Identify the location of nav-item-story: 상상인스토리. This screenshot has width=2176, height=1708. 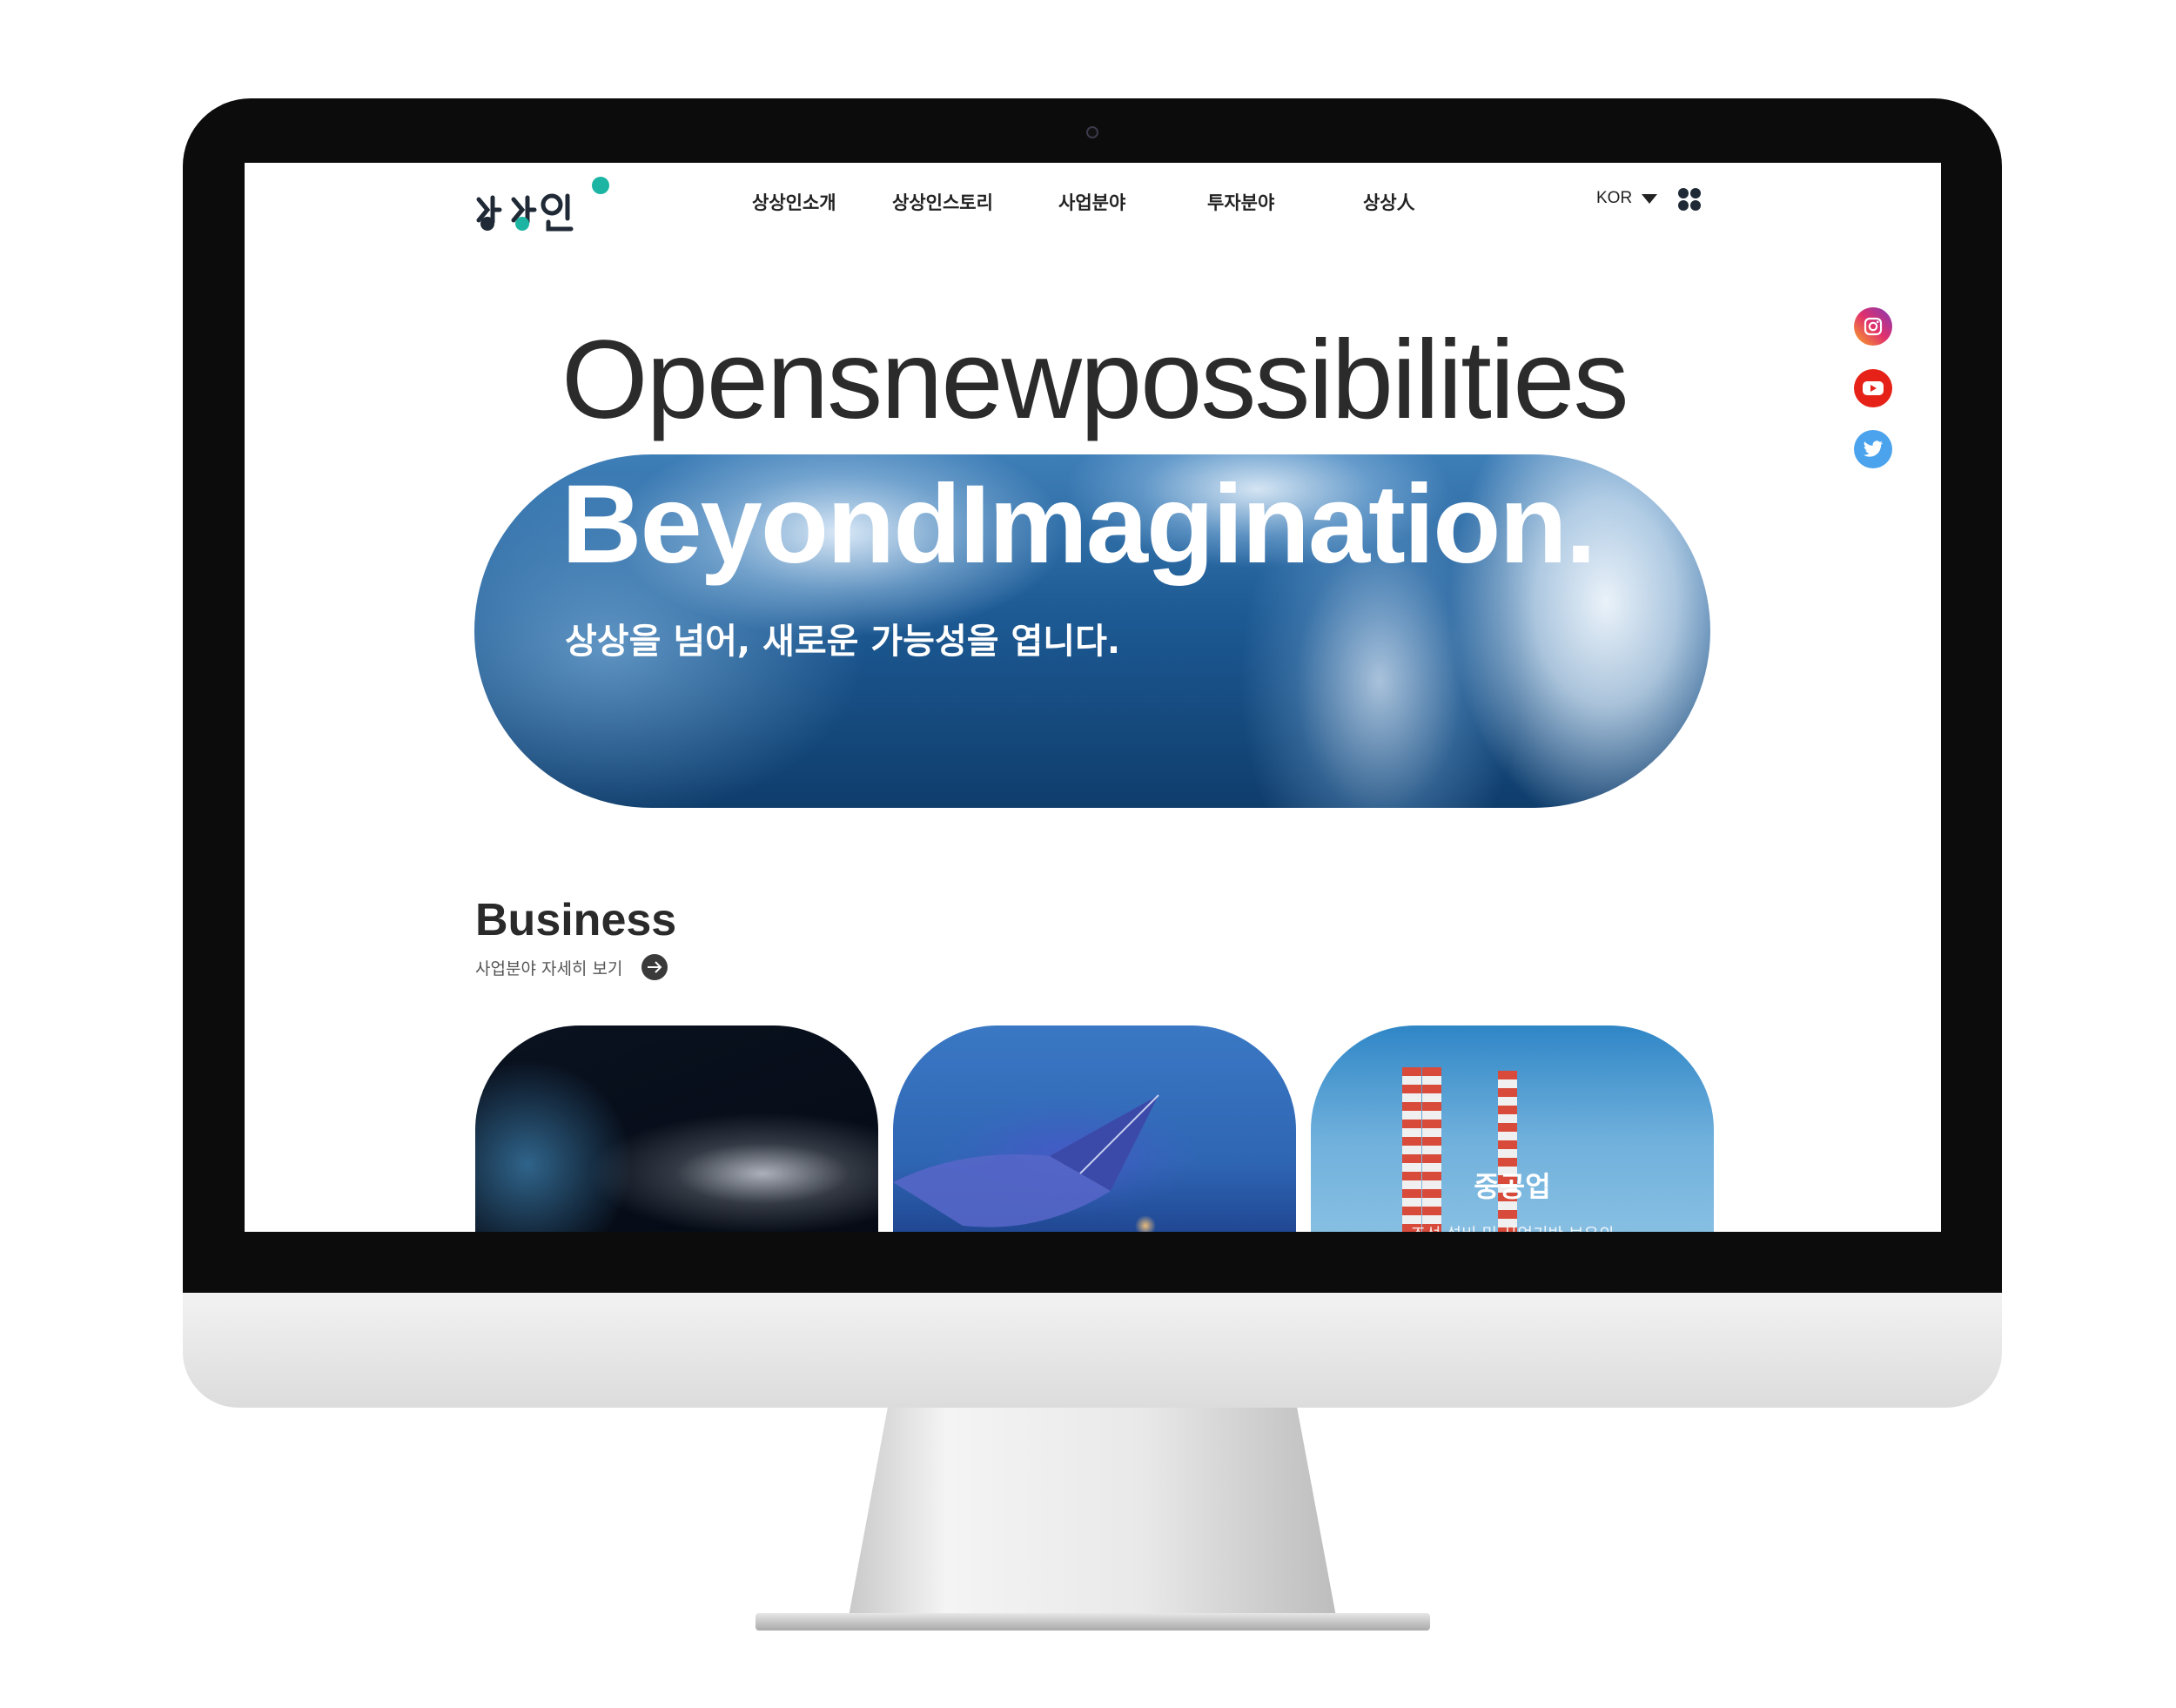
(942, 202).